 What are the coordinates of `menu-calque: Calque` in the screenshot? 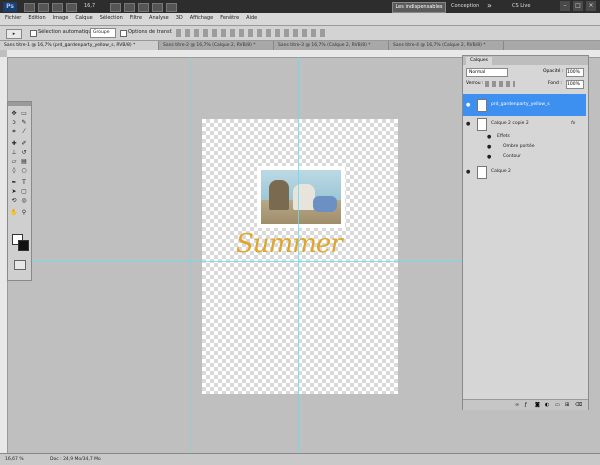 It's located at (83, 20).